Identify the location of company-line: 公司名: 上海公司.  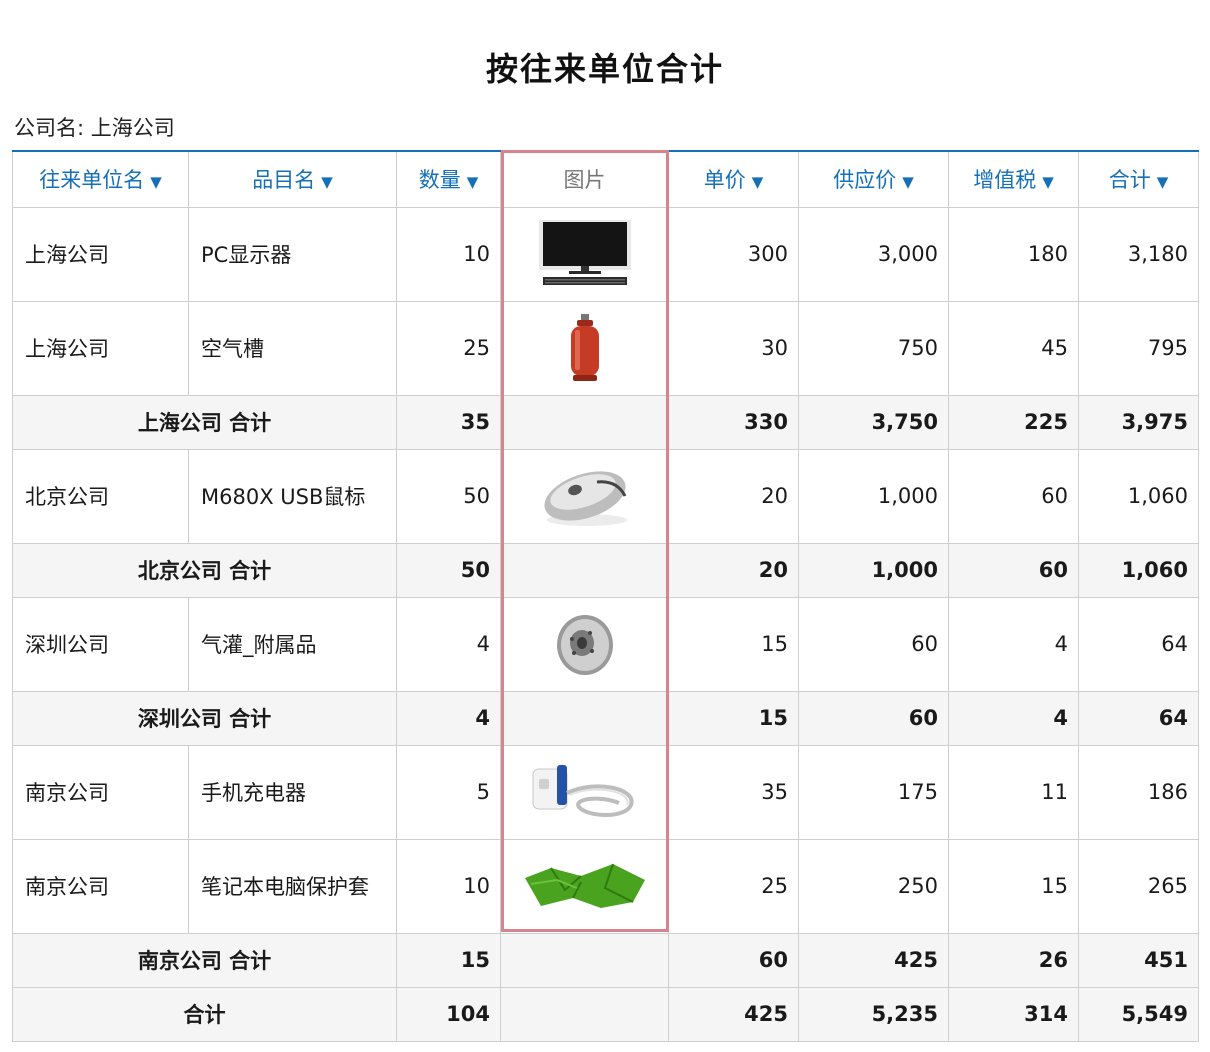
(94, 127).